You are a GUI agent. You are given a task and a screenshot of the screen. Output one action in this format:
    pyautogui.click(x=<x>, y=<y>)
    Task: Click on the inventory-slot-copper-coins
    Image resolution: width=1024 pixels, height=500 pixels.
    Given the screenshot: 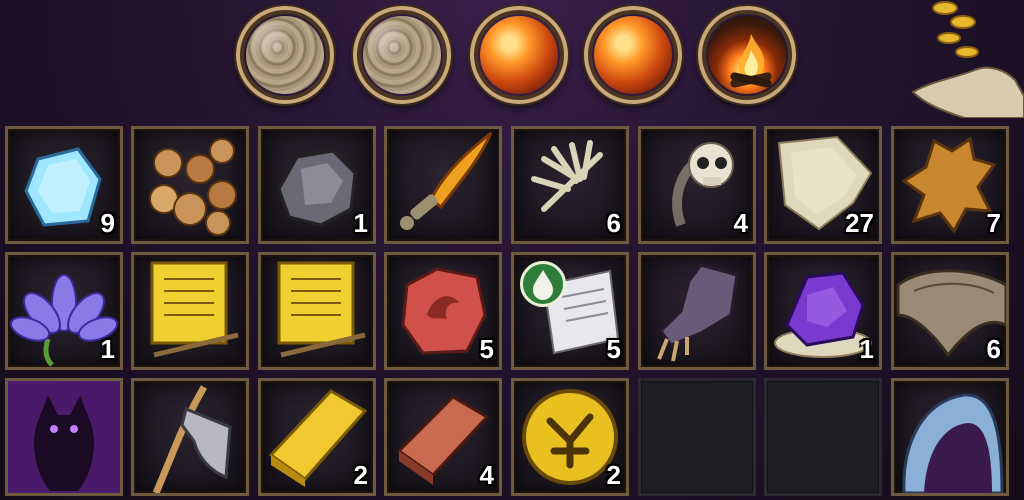 What is the action you would take?
    pyautogui.click(x=190, y=185)
    